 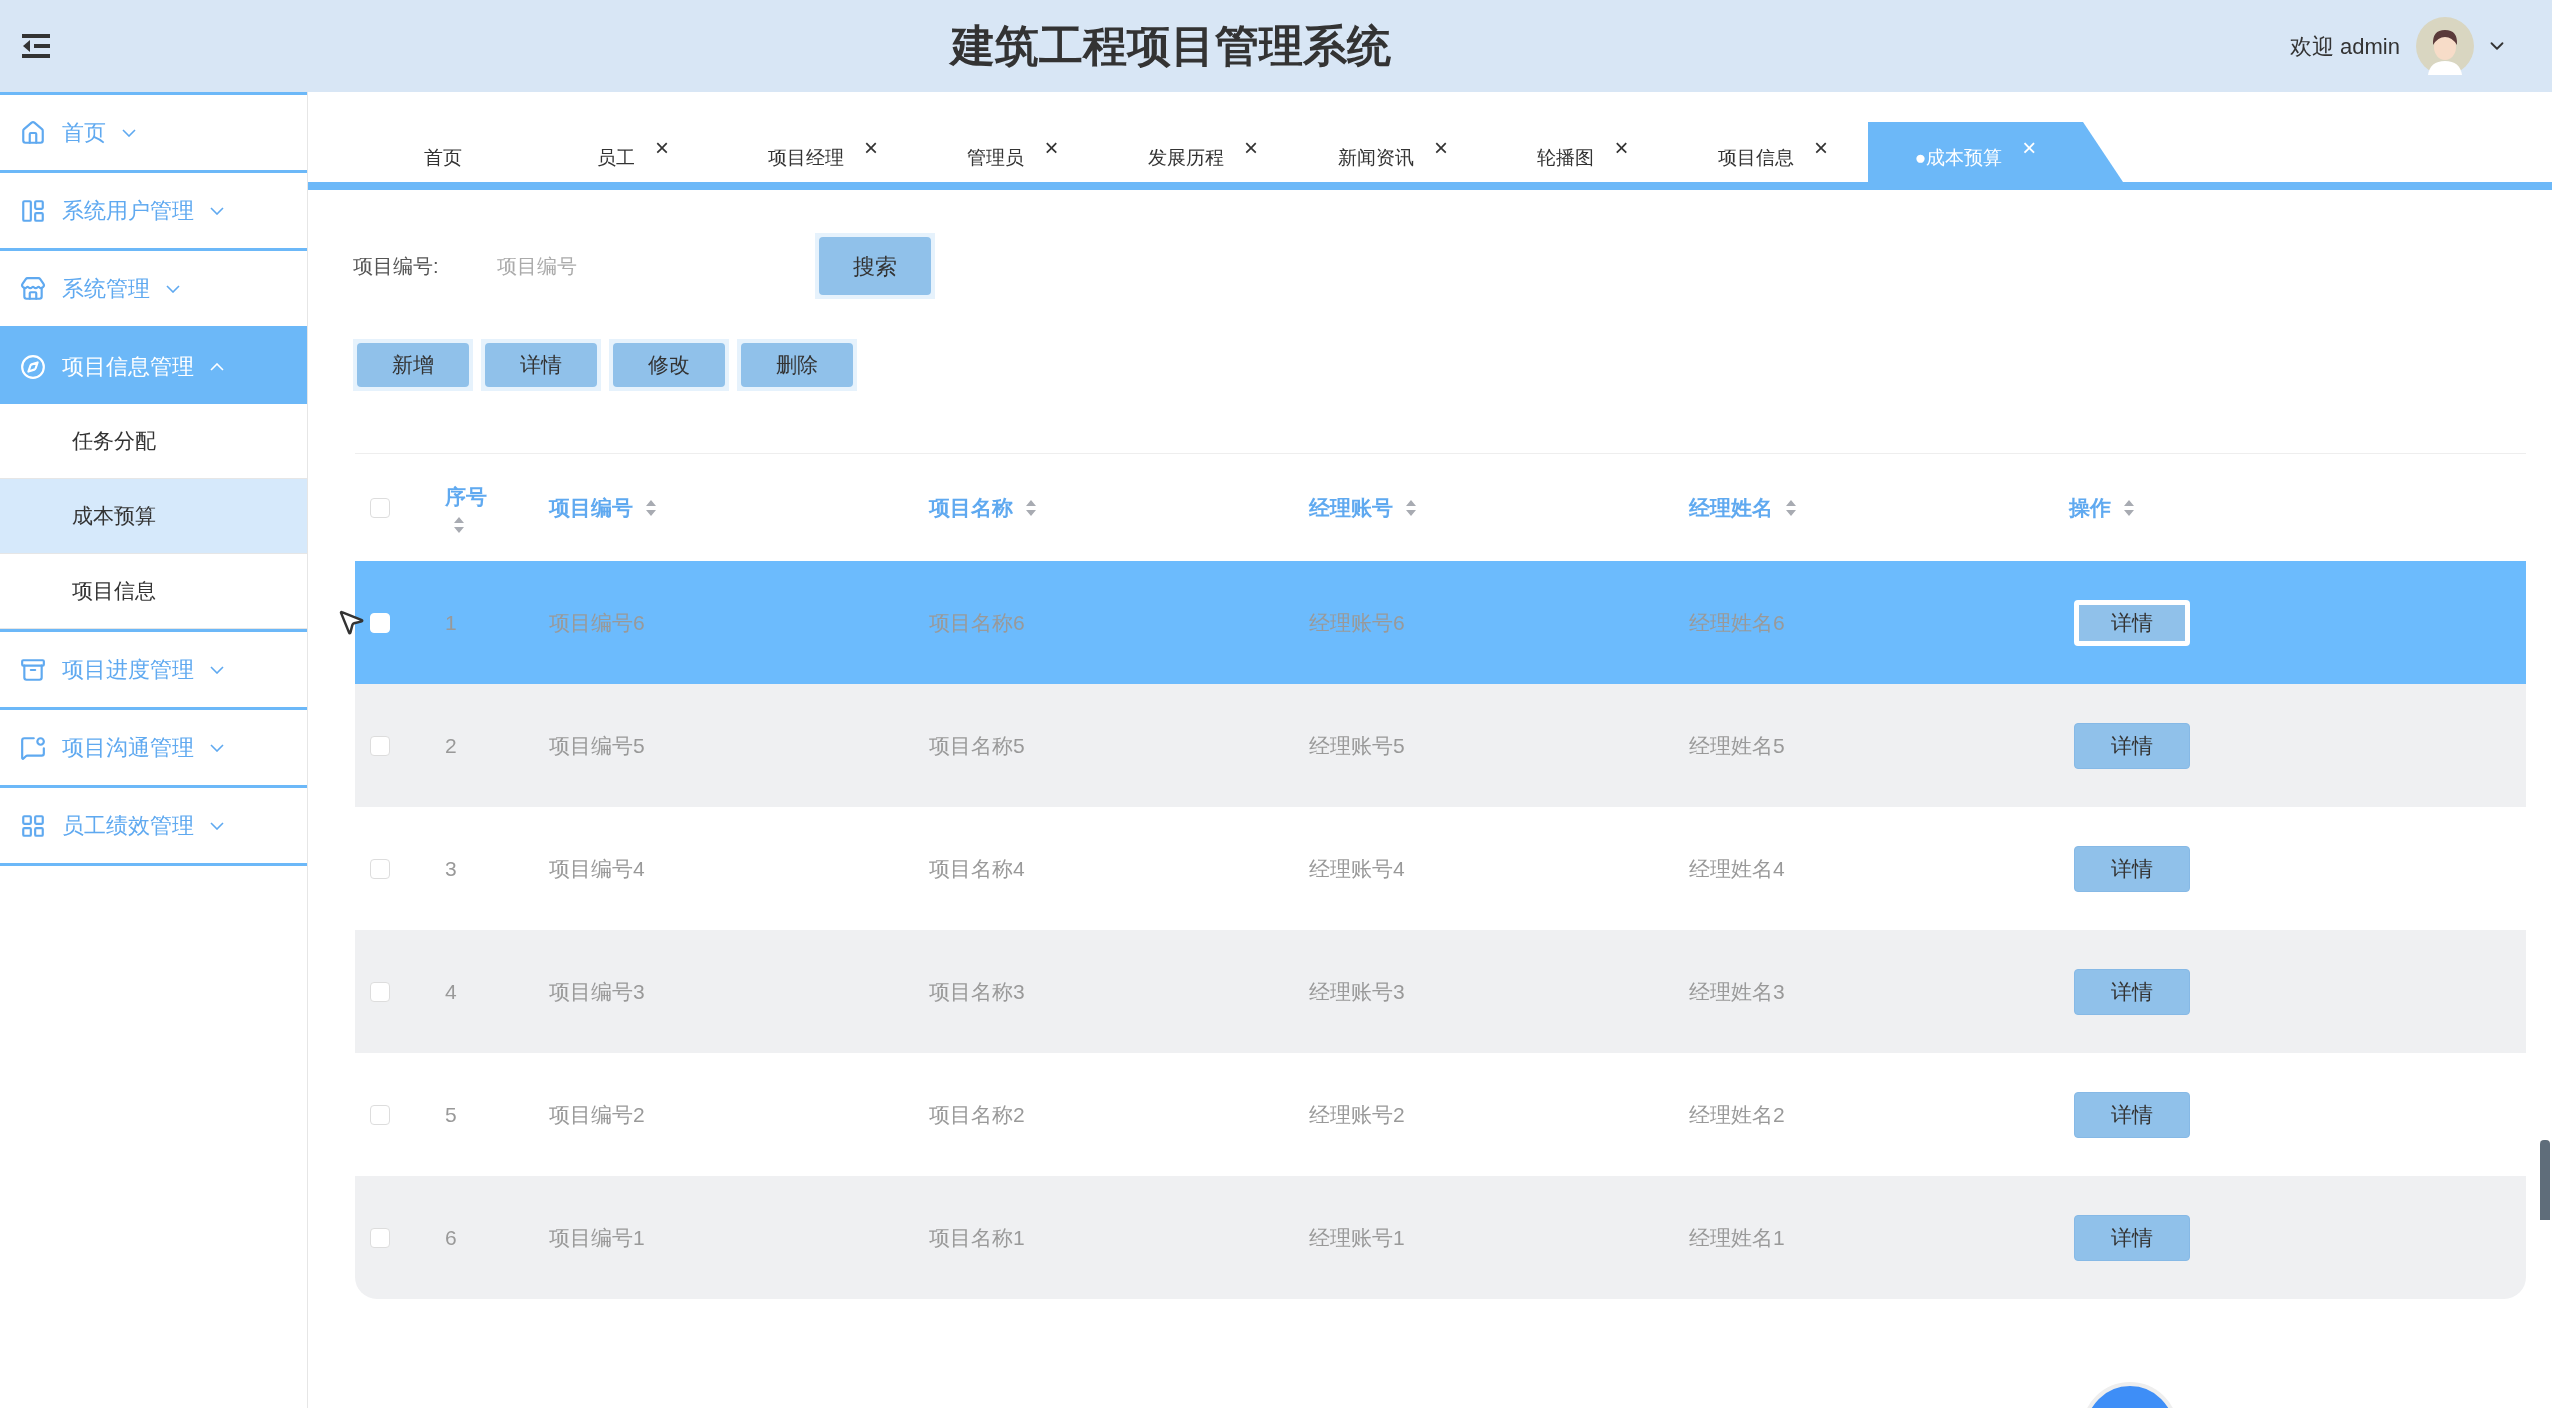 I want to click on tab-slant-icon, so click(x=2103, y=152).